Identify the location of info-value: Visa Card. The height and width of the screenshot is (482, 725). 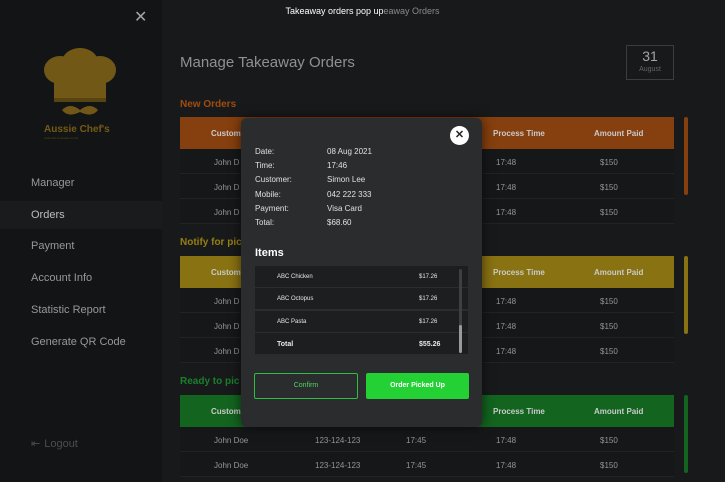
(344, 208).